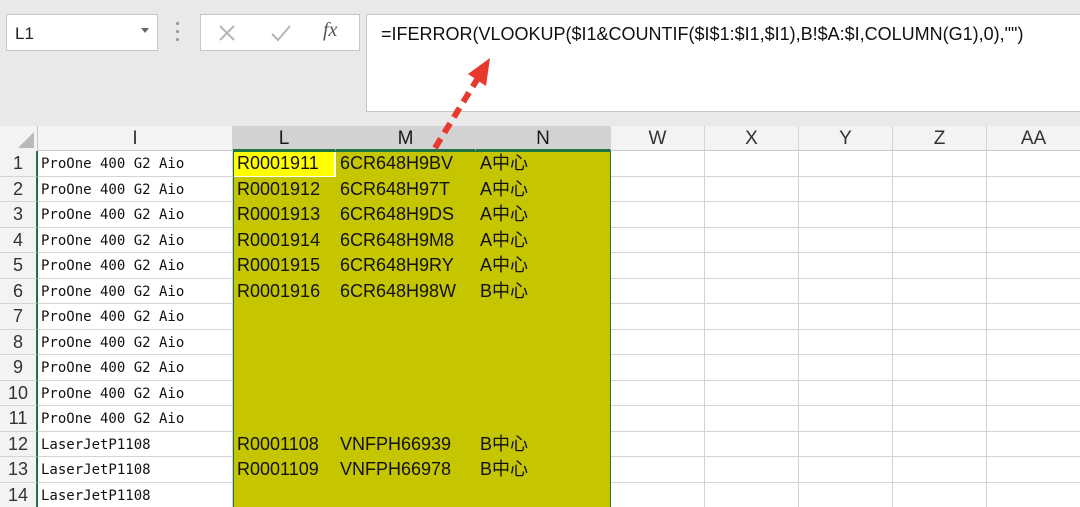 This screenshot has height=507, width=1080. I want to click on row-header: 4, so click(19, 240).